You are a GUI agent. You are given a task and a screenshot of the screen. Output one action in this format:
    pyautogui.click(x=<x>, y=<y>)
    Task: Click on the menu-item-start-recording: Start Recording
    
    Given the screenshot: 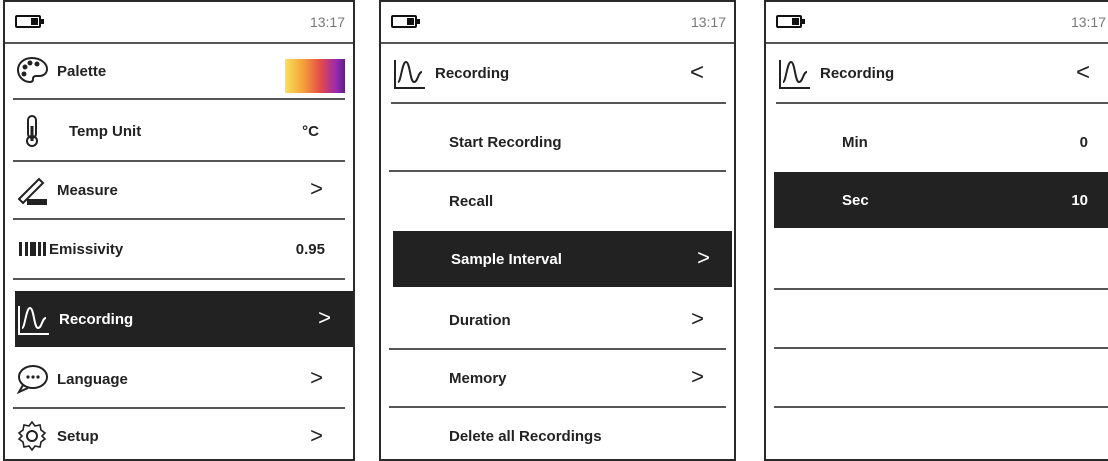 What is the action you would take?
    pyautogui.click(x=557, y=143)
    